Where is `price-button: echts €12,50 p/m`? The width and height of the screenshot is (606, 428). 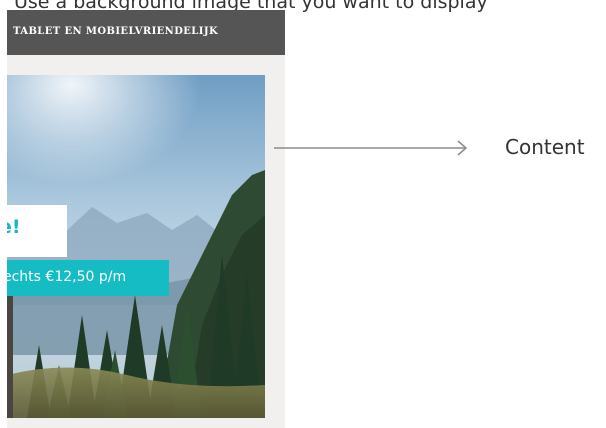
price-button: echts €12,50 p/m is located at coordinates (88, 278).